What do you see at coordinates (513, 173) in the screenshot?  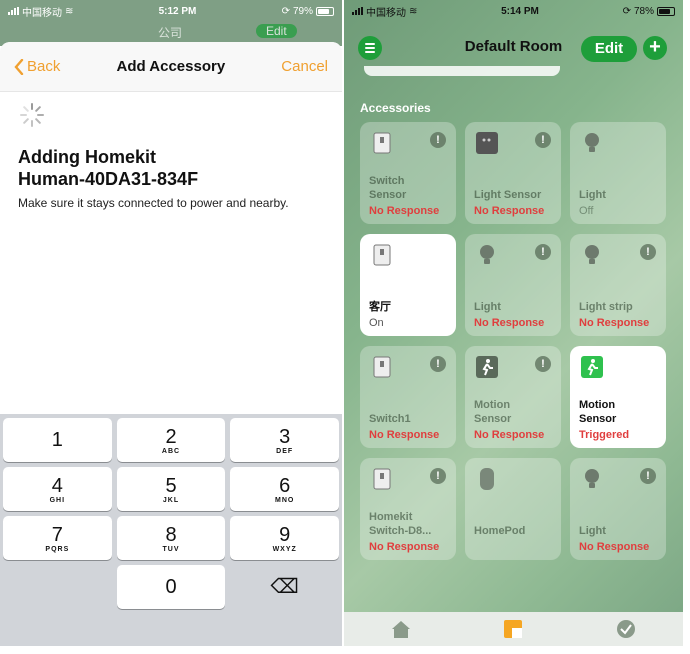 I see `accessory-tile: ! Light Sensor No Response` at bounding box center [513, 173].